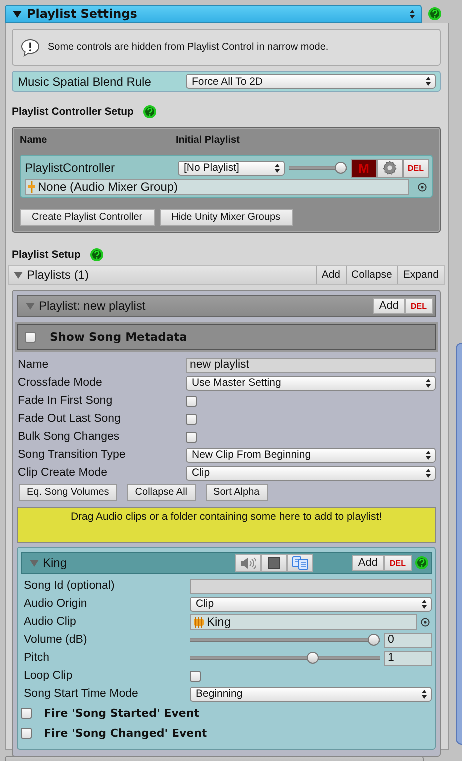 The width and height of the screenshot is (462, 761). Describe the element at coordinates (213, 14) in the screenshot. I see `section-header: Playlist Settings` at that location.